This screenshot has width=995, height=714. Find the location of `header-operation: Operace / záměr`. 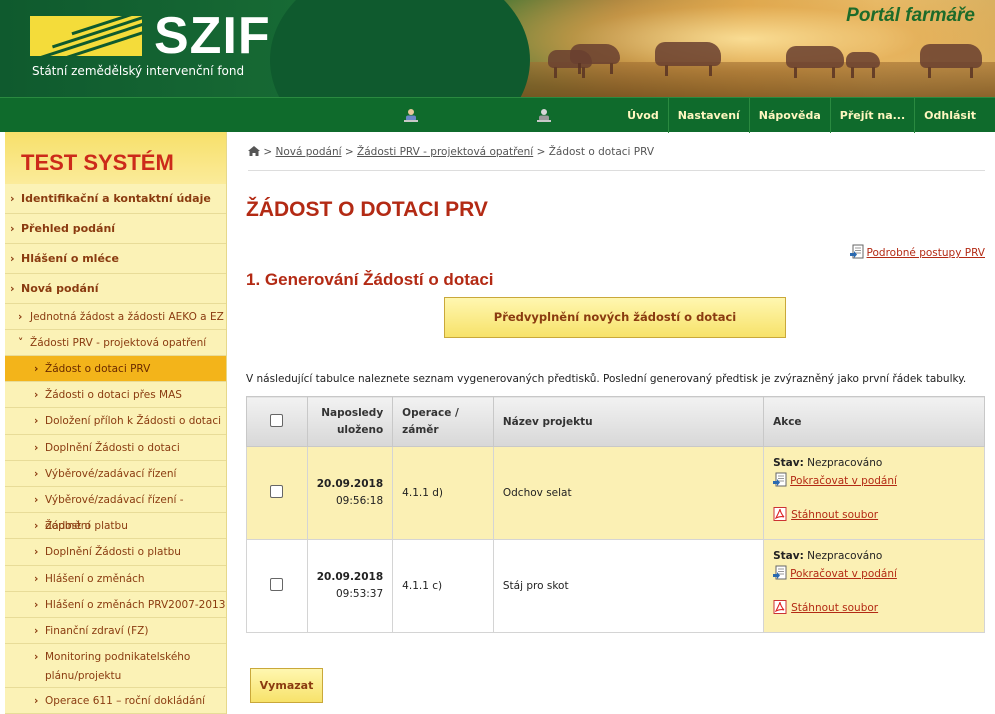

header-operation: Operace / záměr is located at coordinates (443, 421).